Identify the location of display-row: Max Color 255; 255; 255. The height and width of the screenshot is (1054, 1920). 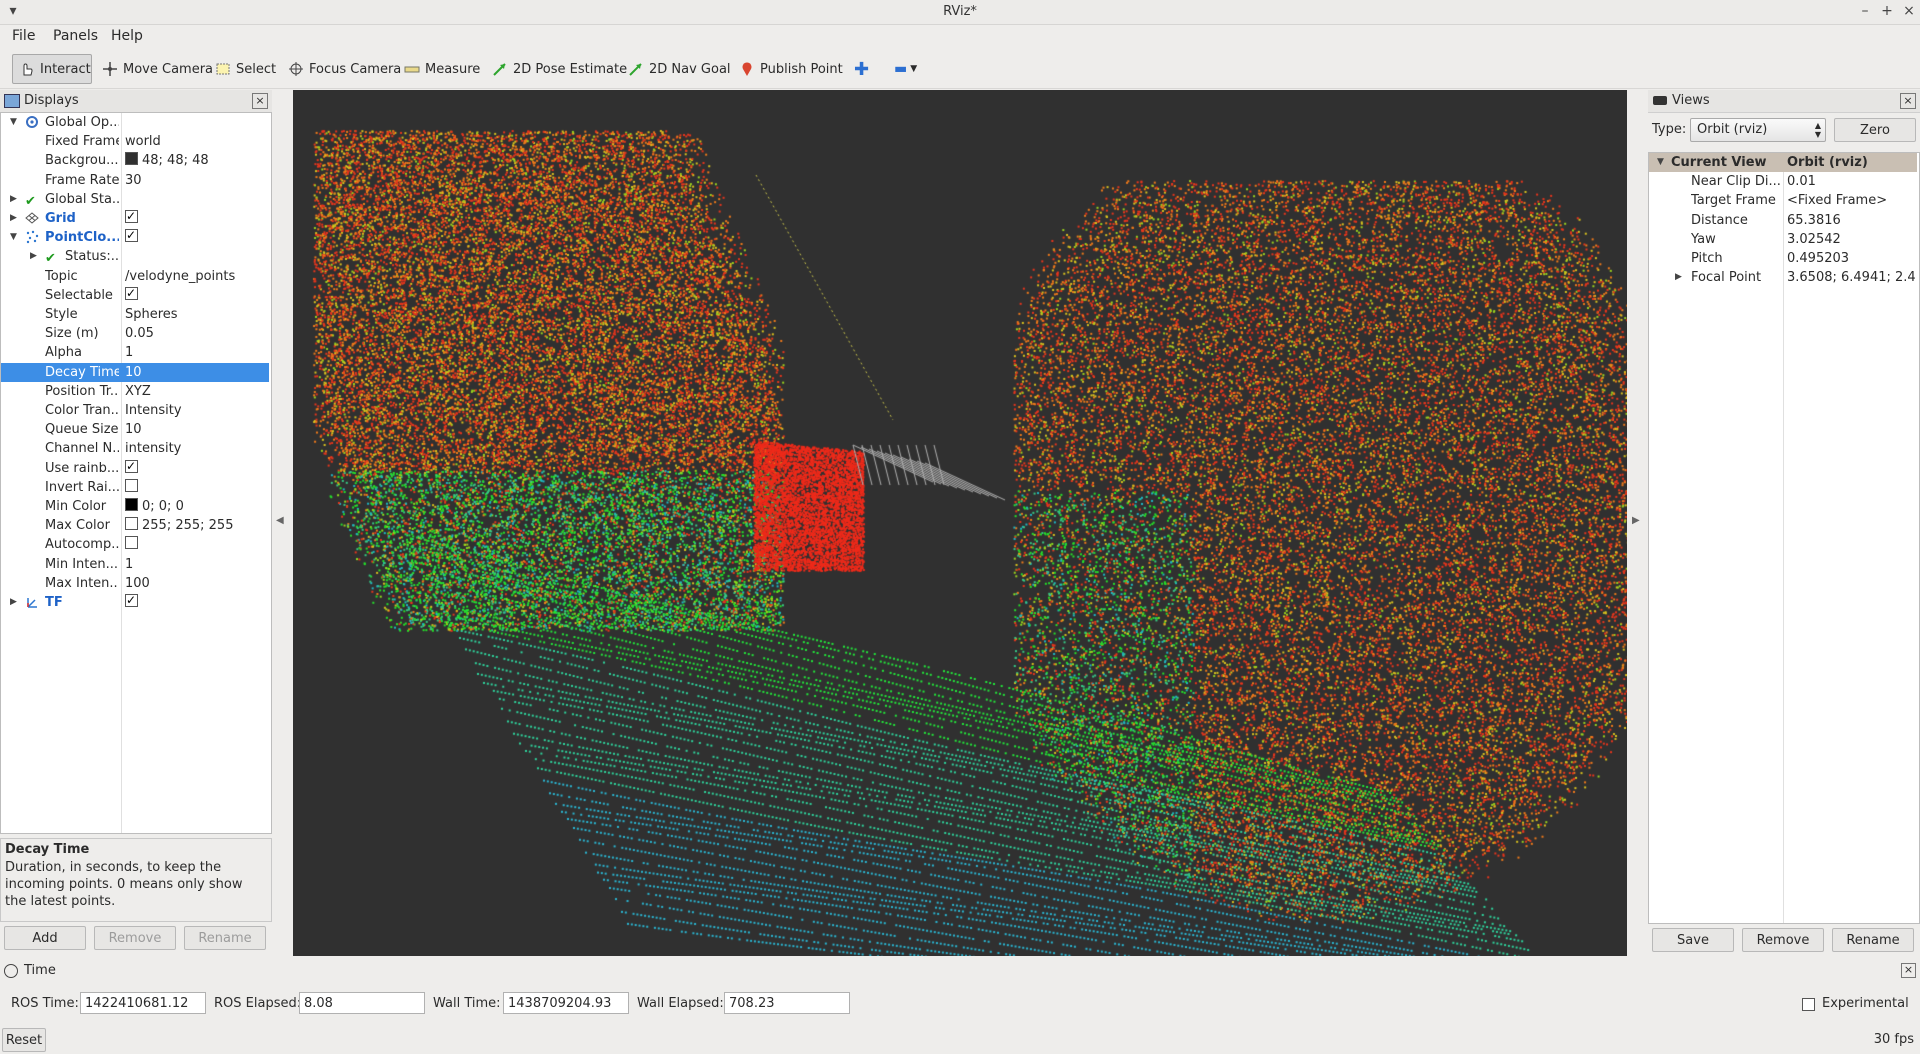
(135, 525).